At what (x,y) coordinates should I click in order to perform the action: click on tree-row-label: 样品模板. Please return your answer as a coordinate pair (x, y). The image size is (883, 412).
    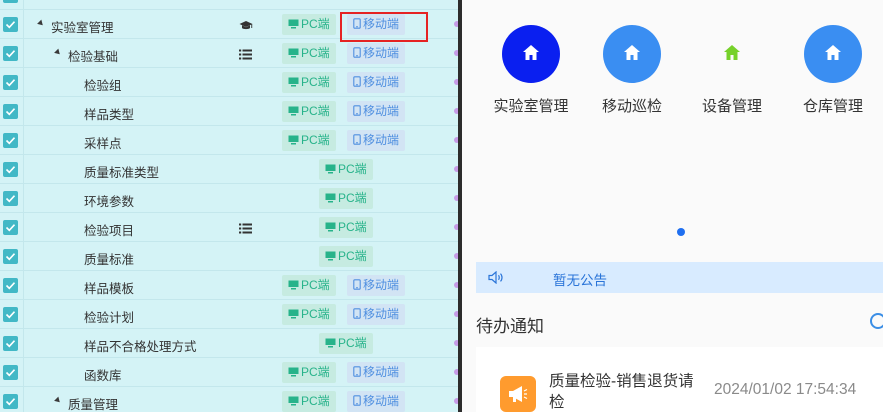
    Looking at the image, I should click on (109, 289).